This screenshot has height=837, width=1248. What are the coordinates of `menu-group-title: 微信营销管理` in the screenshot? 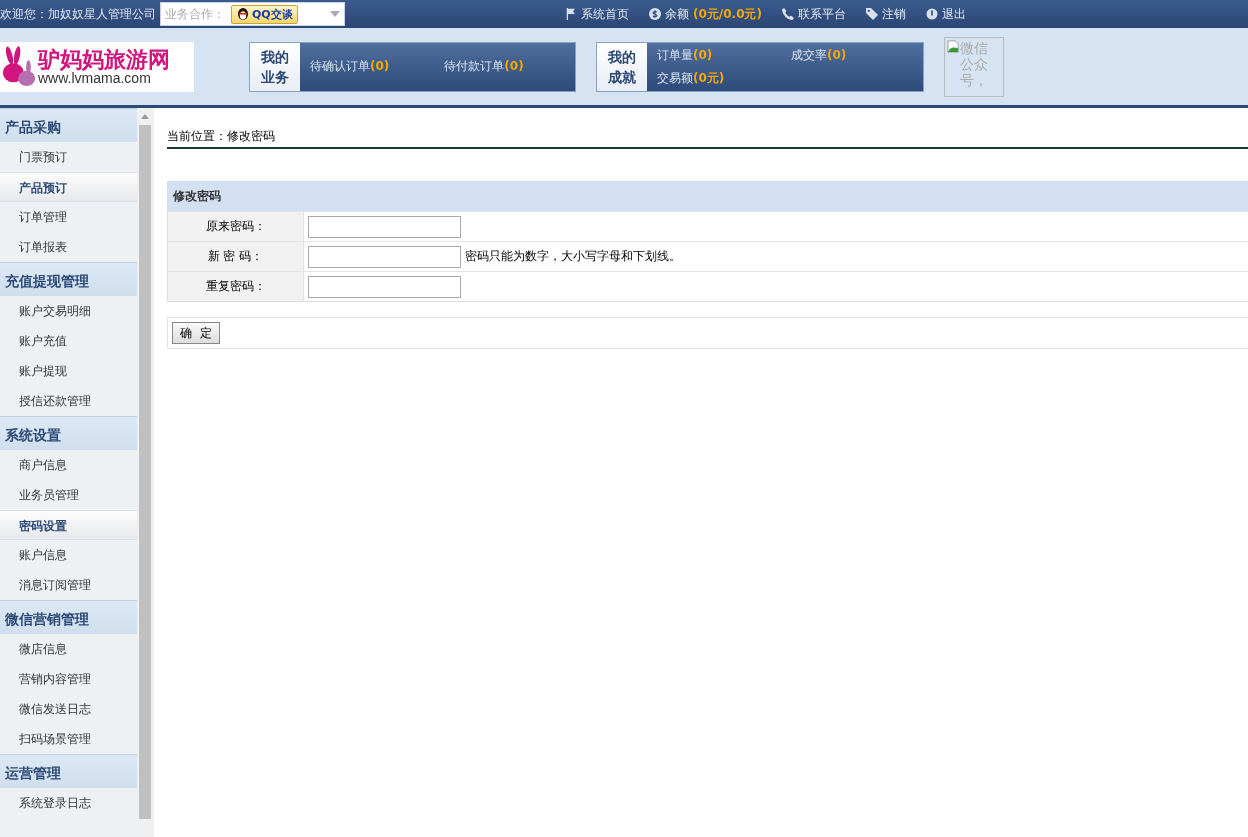 It's located at (68, 617).